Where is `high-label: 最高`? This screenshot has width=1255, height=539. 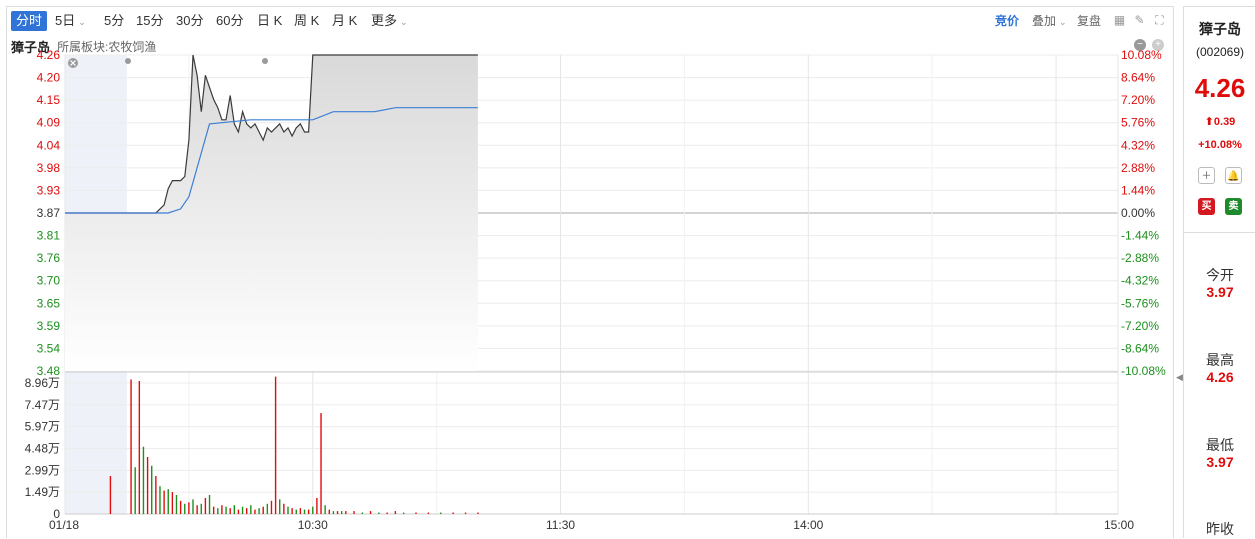
high-label: 最高 is located at coordinates (1220, 360).